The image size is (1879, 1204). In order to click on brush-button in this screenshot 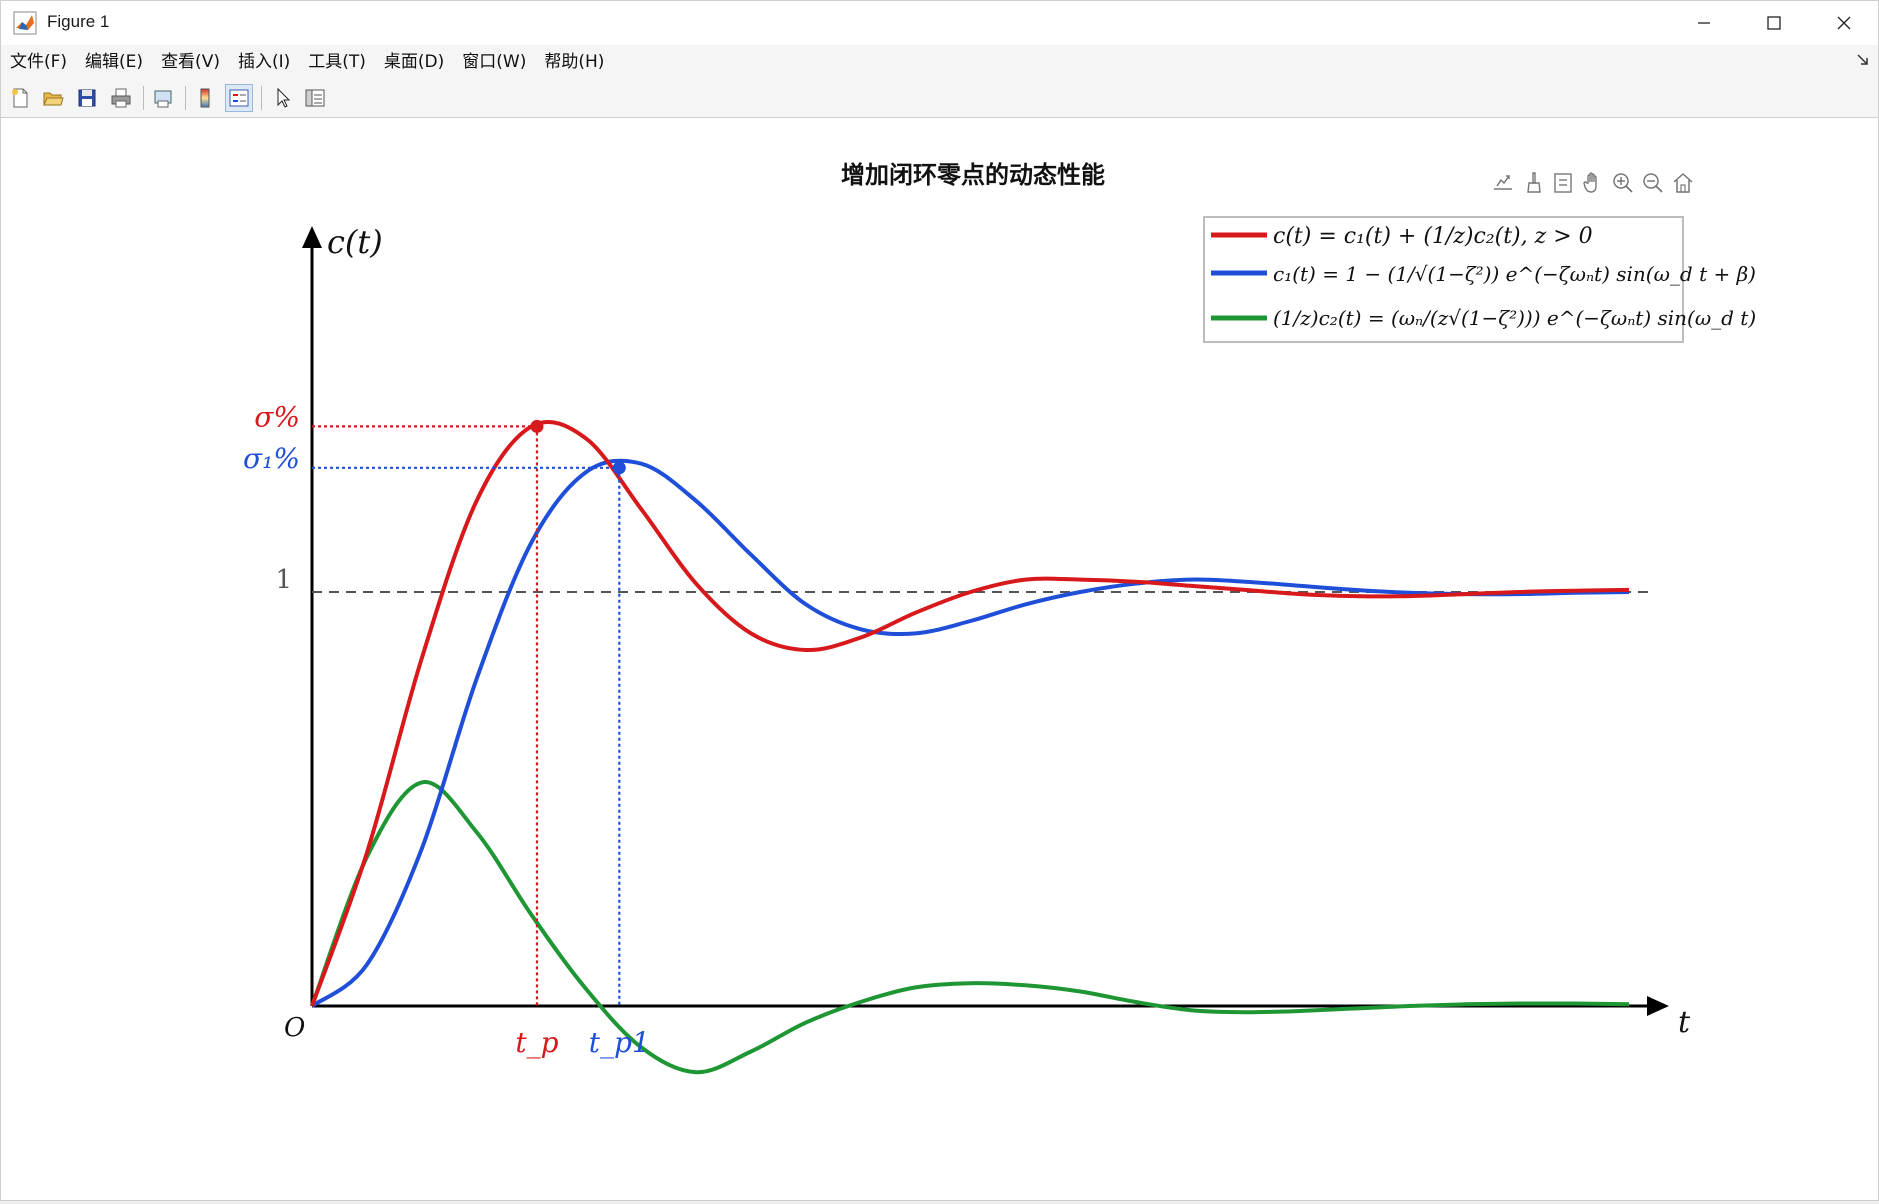, I will do `click(1533, 183)`.